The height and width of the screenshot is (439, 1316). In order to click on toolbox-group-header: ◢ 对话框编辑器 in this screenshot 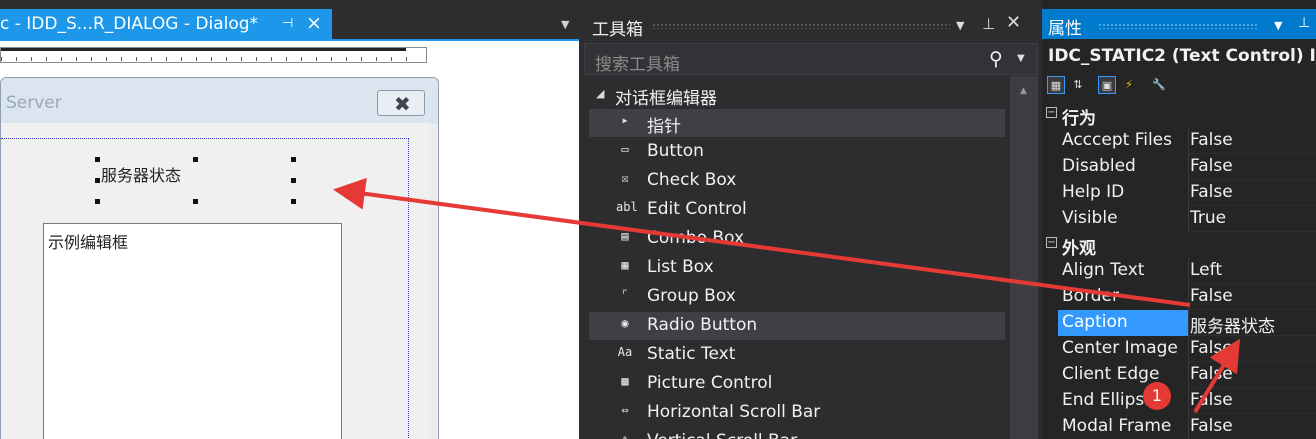, I will do `click(794, 95)`.